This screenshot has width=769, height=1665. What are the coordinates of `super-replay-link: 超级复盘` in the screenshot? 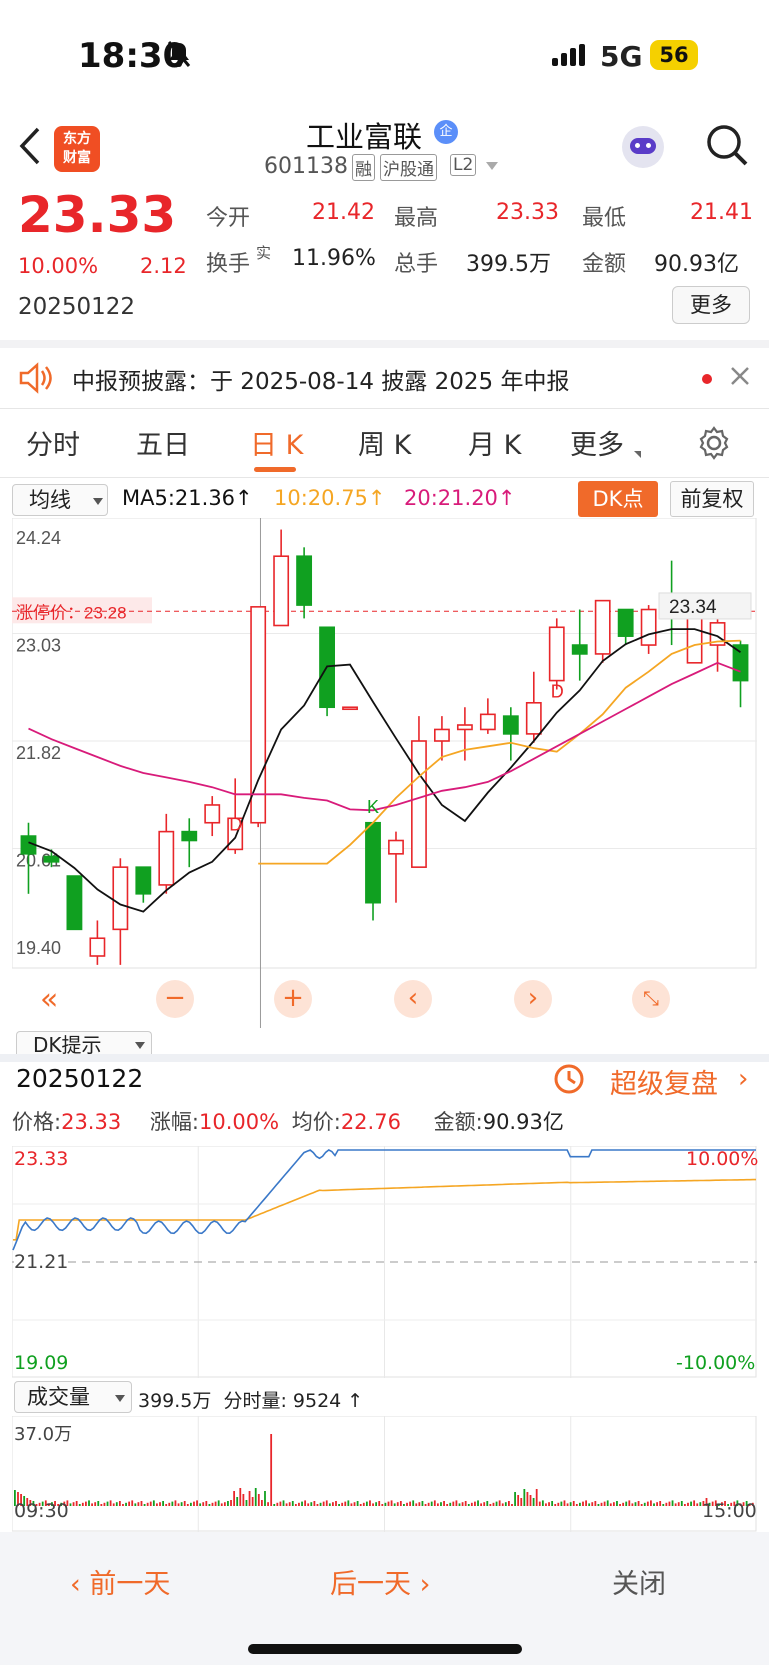 It's located at (664, 1081).